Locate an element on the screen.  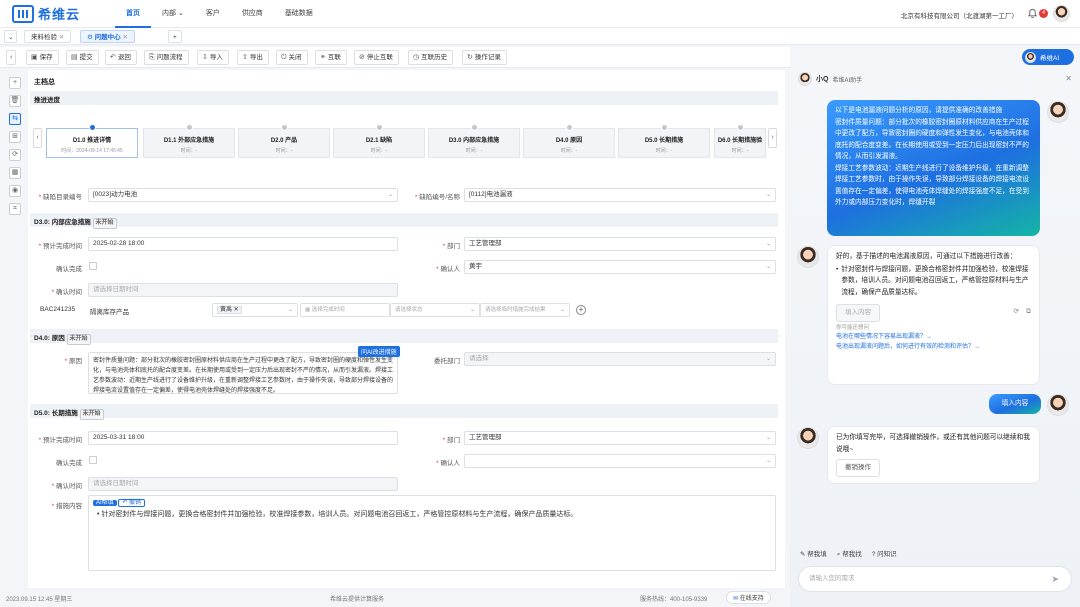
step-time: 时间：- is located at coordinates (189, 151).